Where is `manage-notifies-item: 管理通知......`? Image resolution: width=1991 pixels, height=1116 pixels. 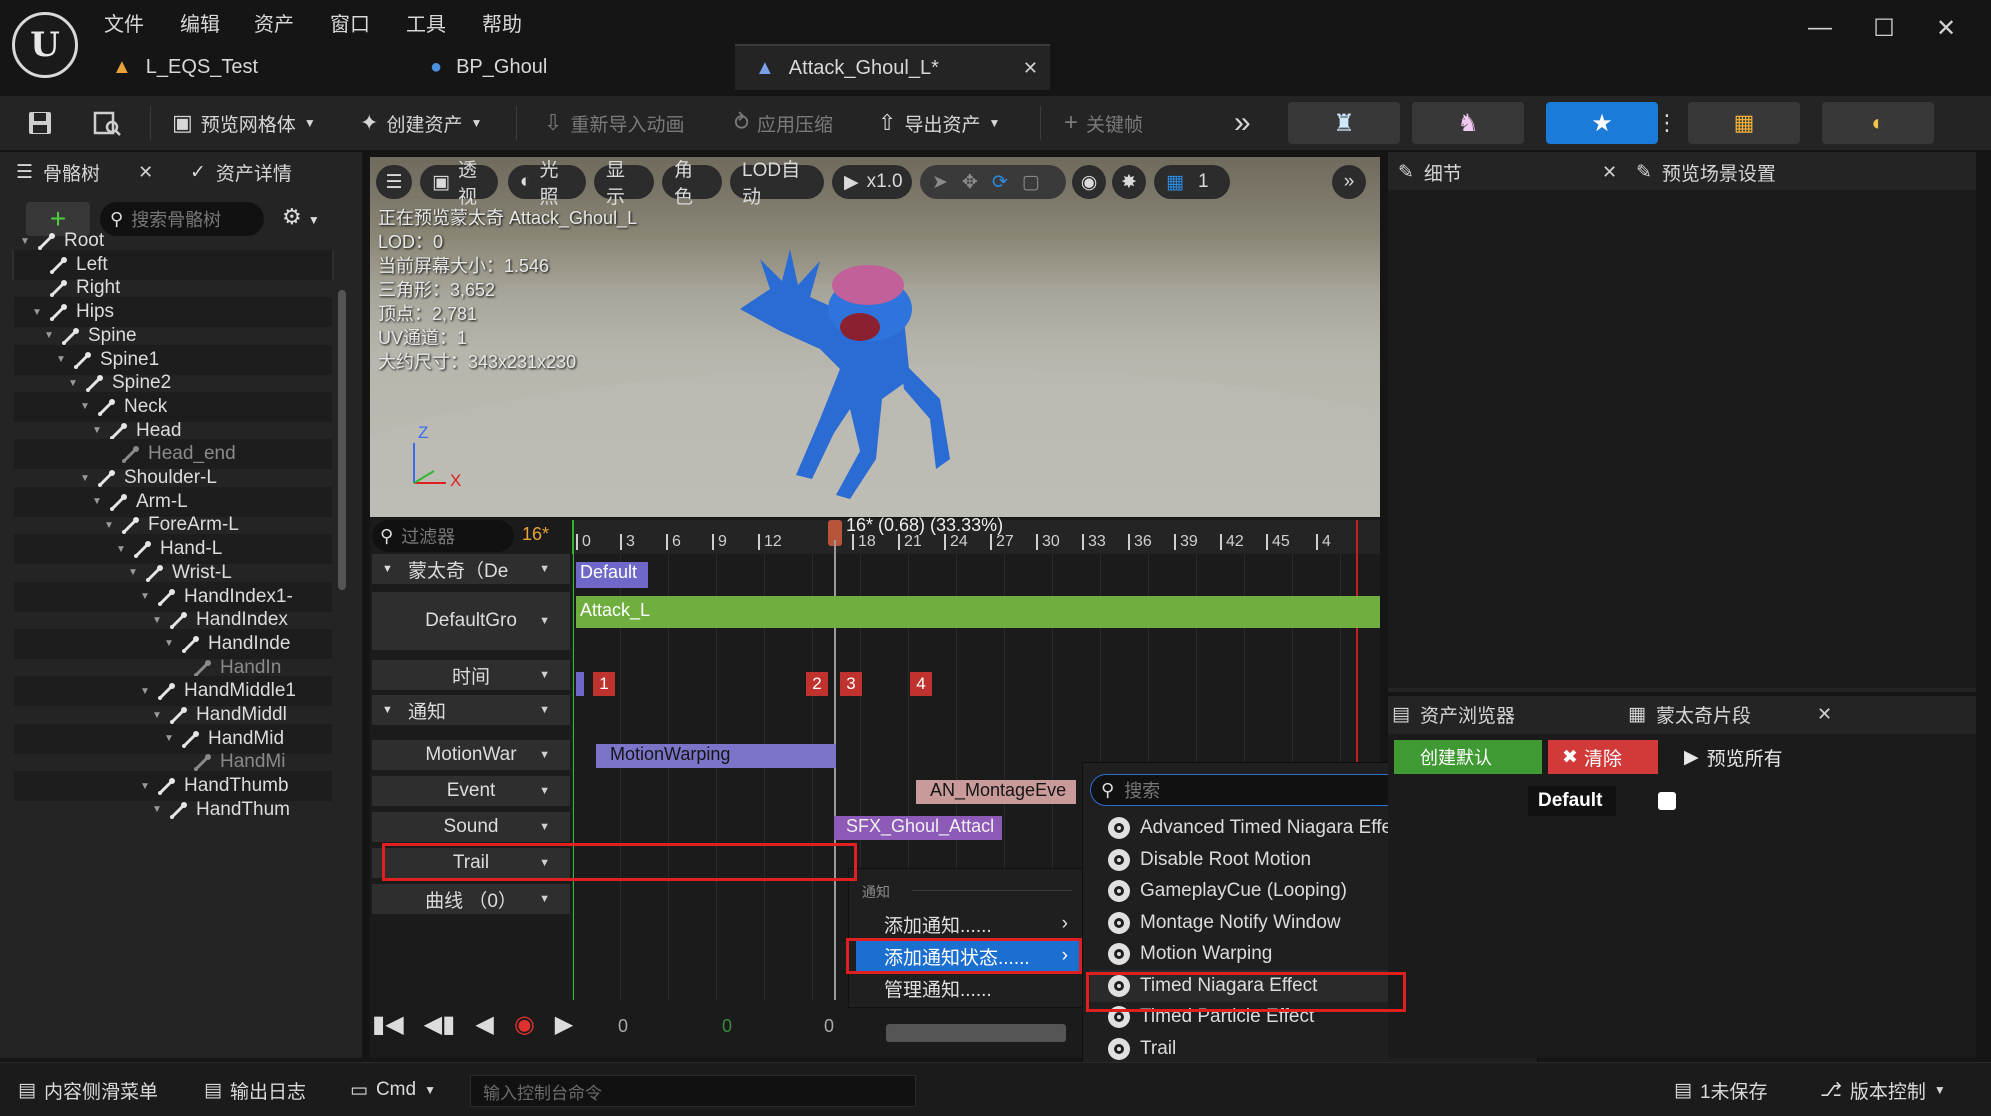
manage-notifies-item: 管理通知...... is located at coordinates (969, 988).